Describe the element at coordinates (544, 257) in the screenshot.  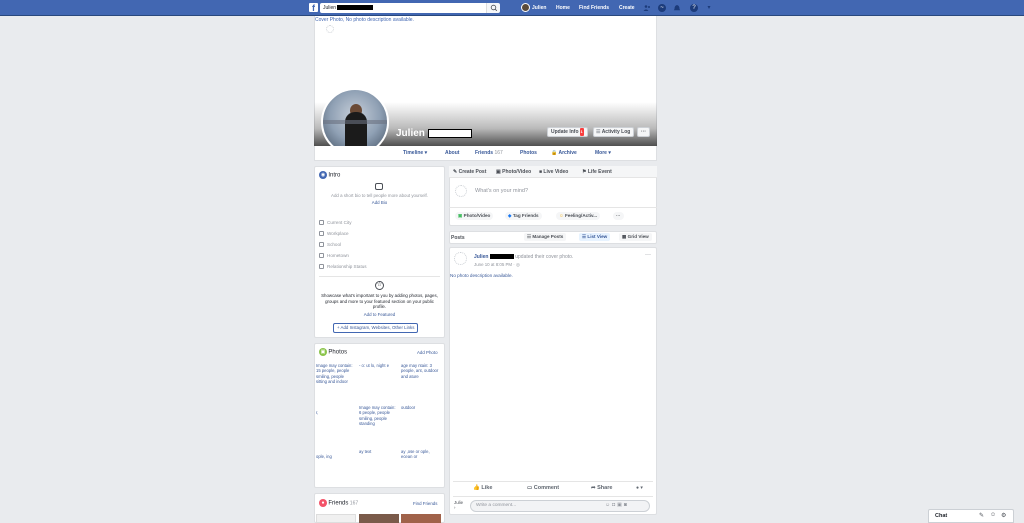
I see `post-action: updated their cover photo.` at that location.